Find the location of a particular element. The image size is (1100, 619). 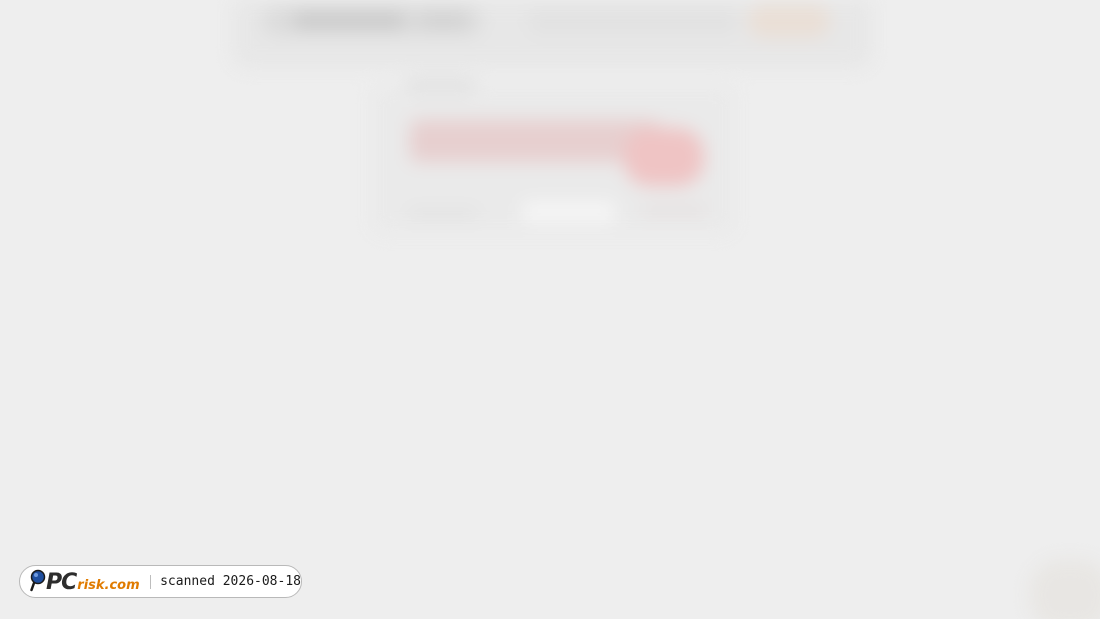

magnifier-icon is located at coordinates (38, 580).